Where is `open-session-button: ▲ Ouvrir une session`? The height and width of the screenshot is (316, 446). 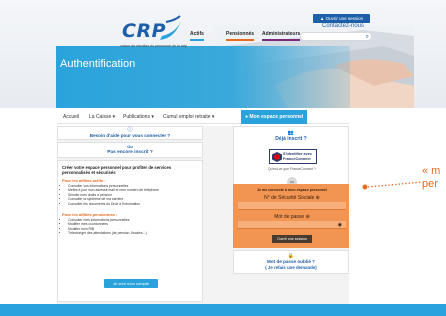 open-session-button: ▲ Ouvrir une session is located at coordinates (341, 18).